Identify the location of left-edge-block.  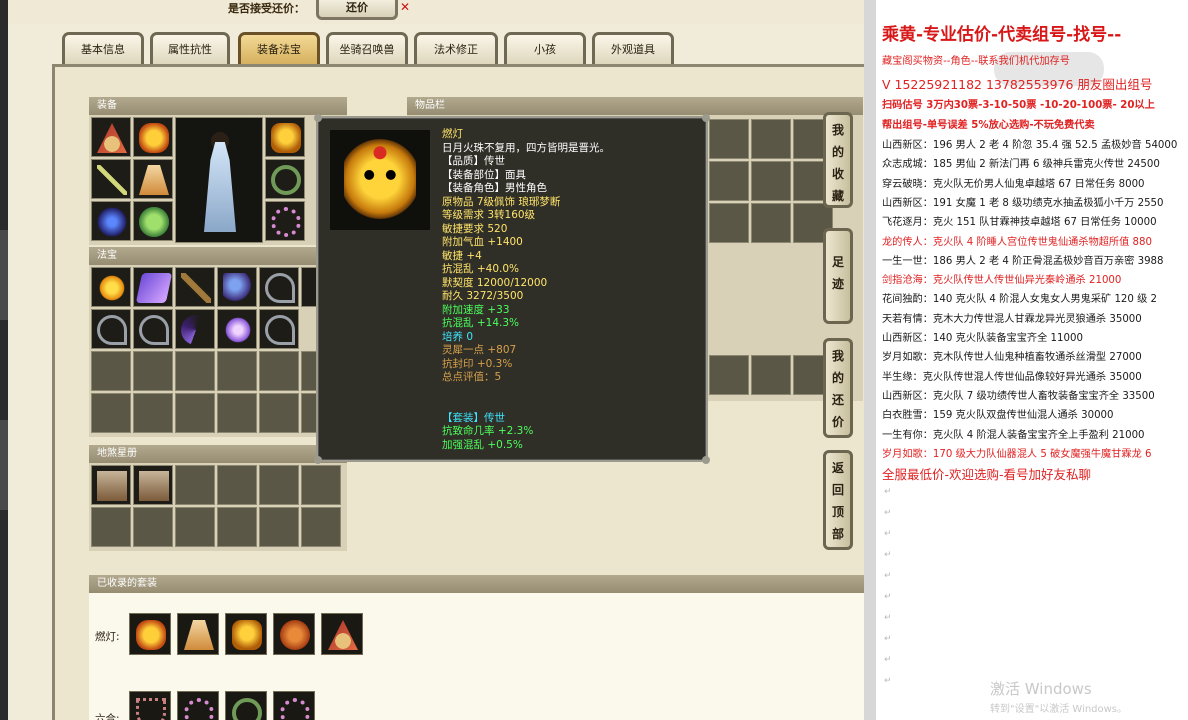
(4, 465).